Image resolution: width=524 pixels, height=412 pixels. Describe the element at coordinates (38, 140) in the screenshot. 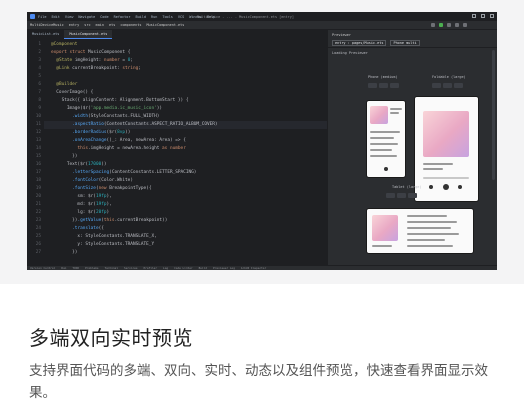

I see `line-number: 13` at that location.